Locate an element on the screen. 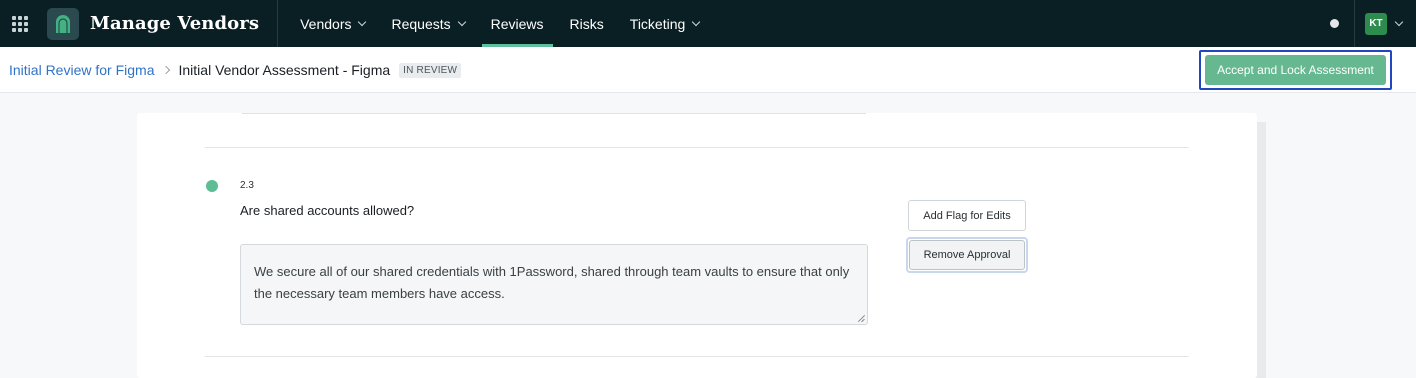  nav-item-label: Vendors is located at coordinates (326, 23).